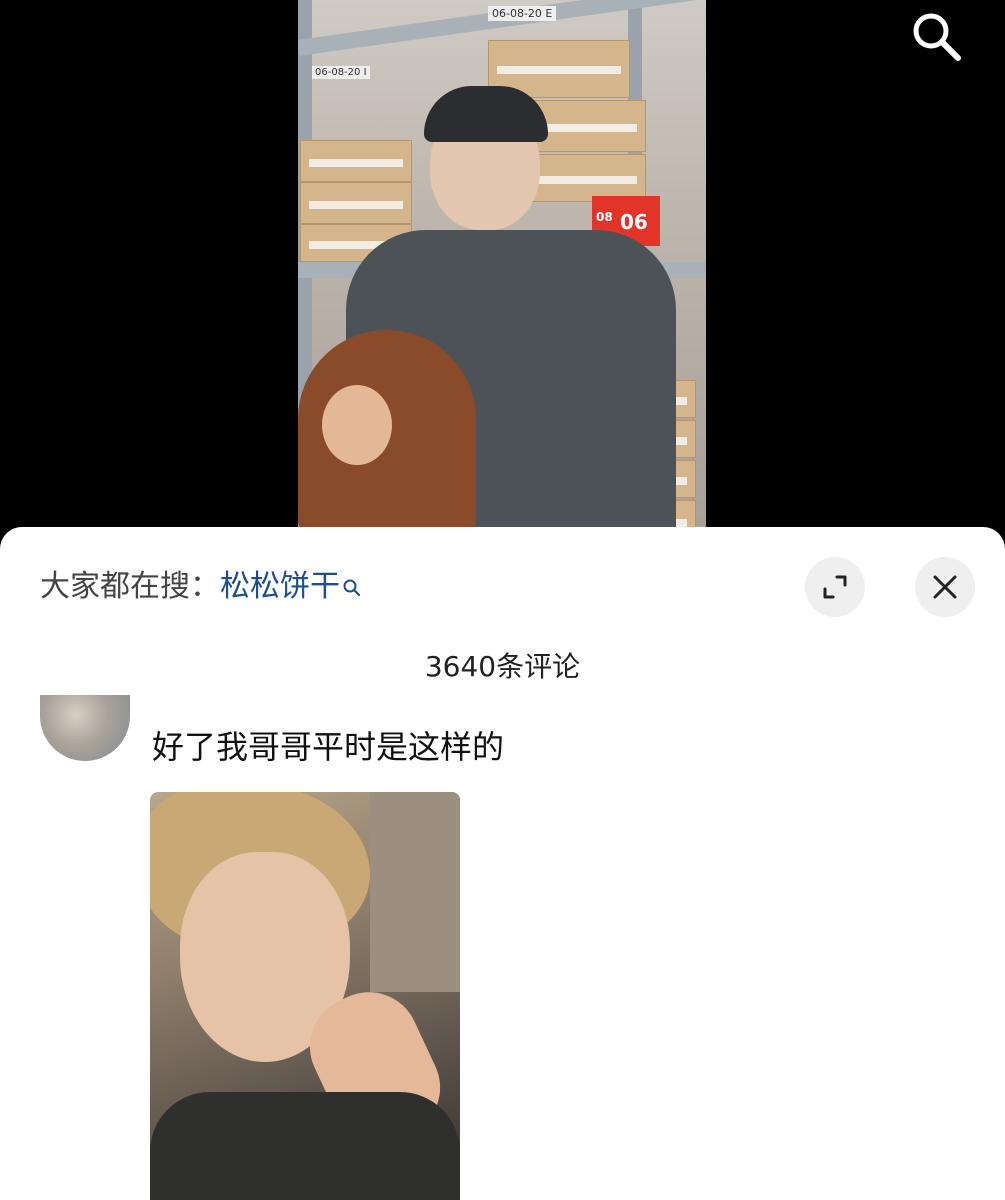 The height and width of the screenshot is (1200, 1005). What do you see at coordinates (352, 589) in the screenshot?
I see `magnifier-small-icon` at bounding box center [352, 589].